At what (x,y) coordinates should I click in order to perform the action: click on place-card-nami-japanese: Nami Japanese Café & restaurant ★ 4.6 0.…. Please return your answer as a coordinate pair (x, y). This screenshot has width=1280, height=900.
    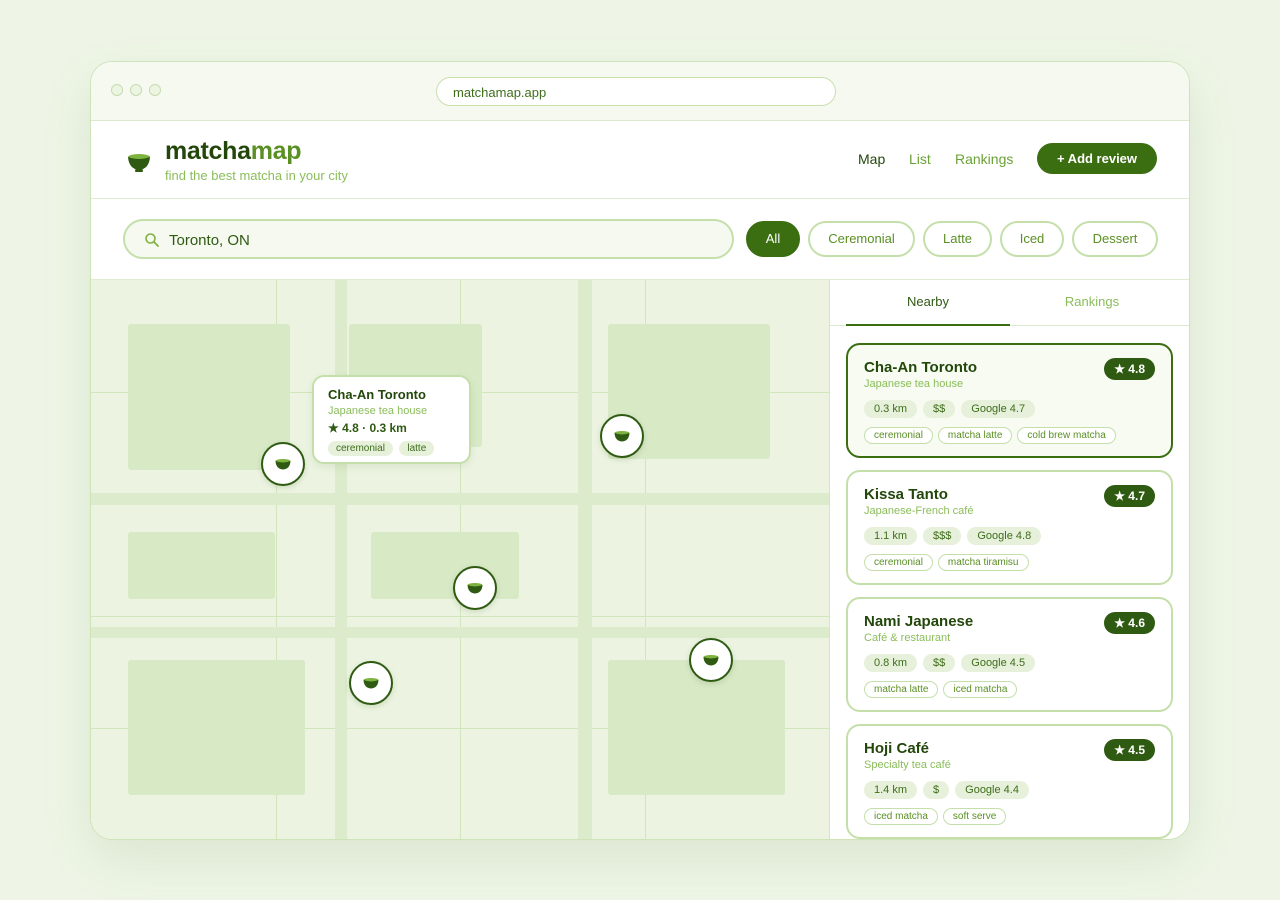
    Looking at the image, I should click on (1009, 654).